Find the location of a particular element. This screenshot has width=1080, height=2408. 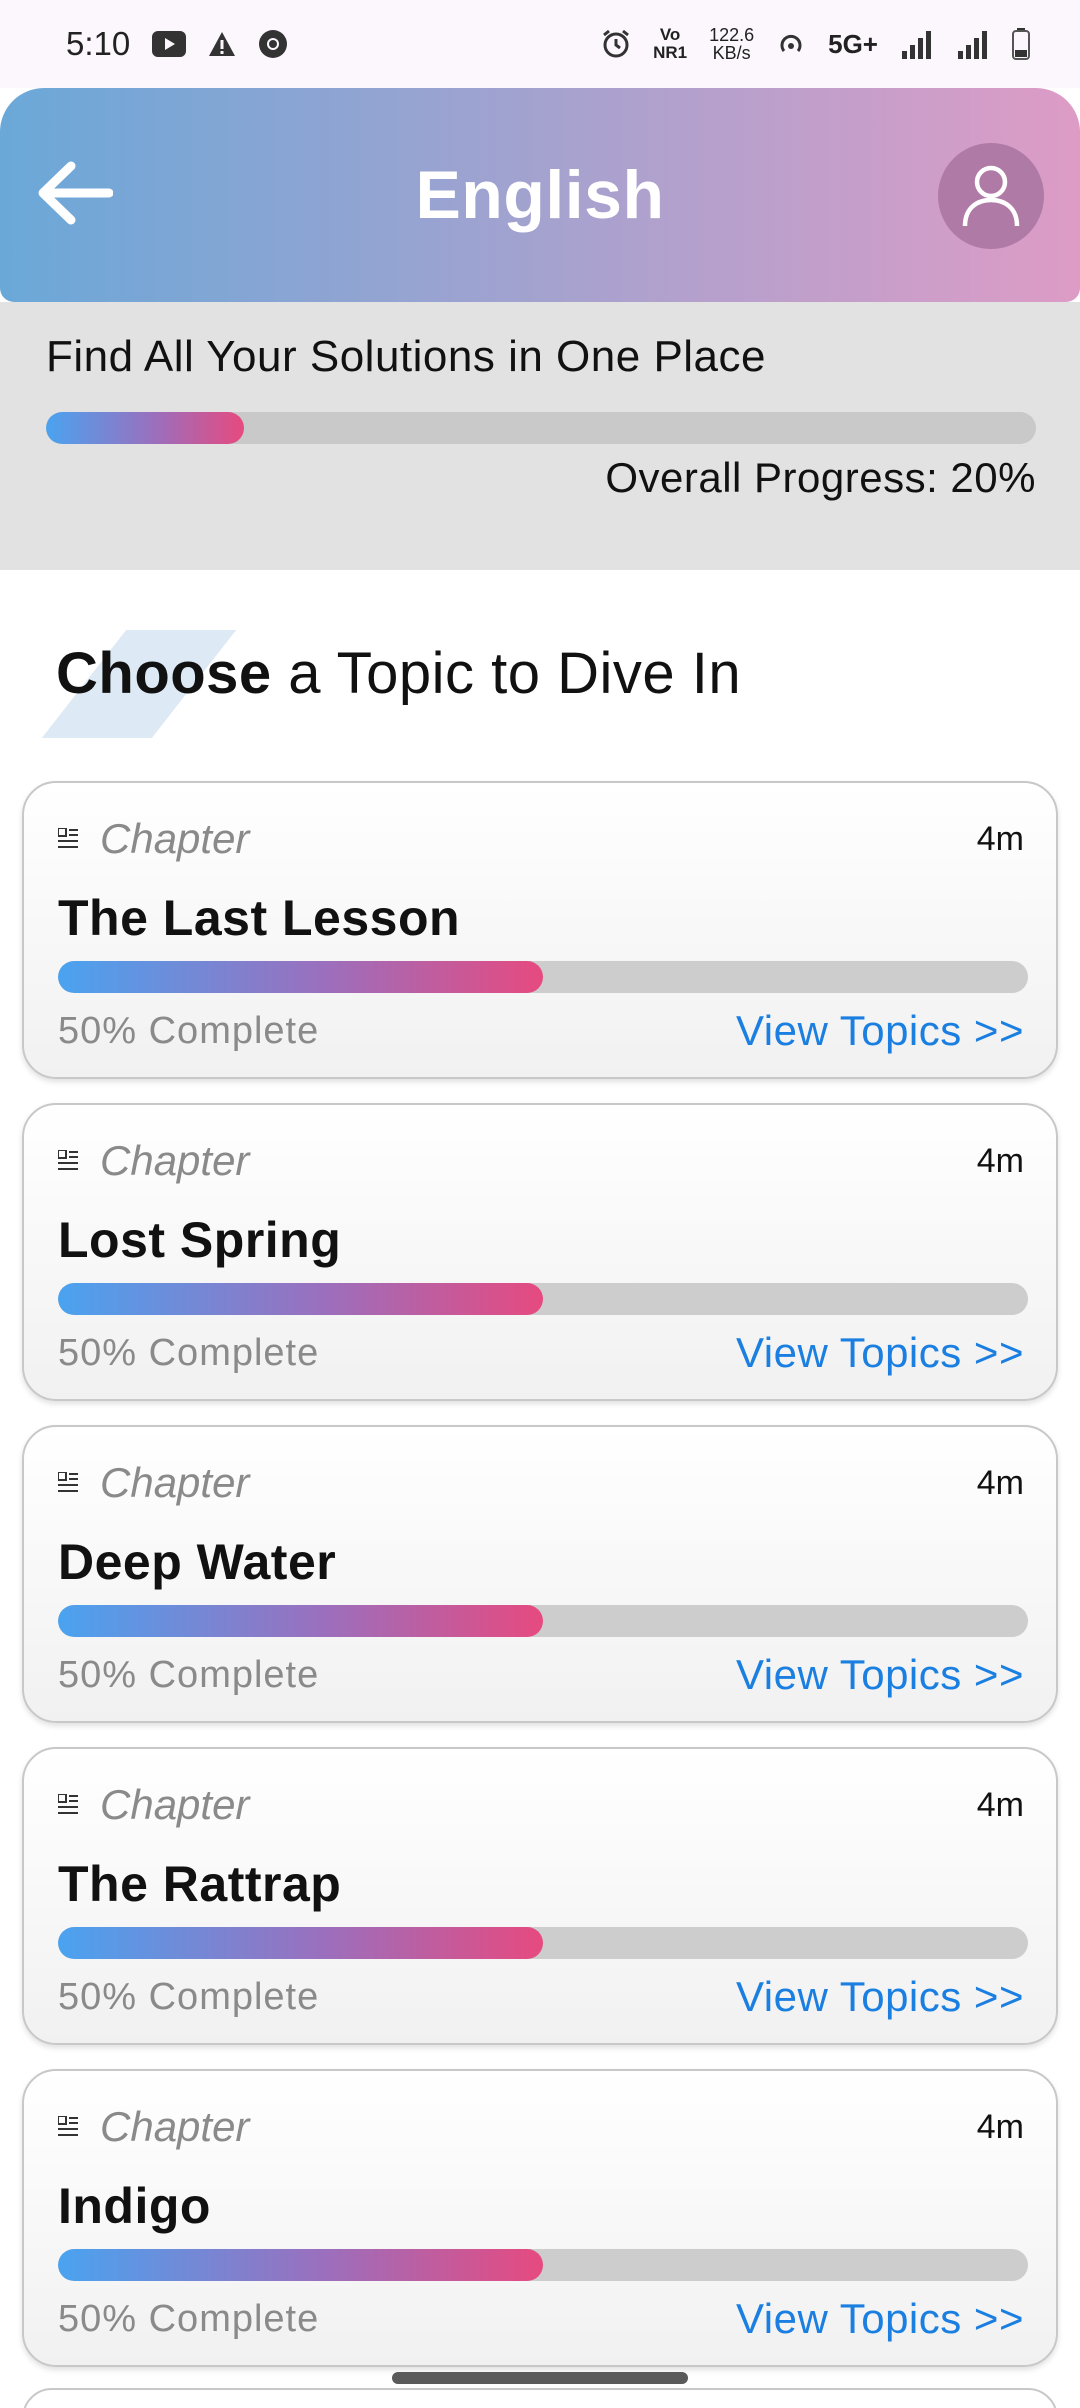

network-speed: 122.6 KB/s is located at coordinates (731, 44).